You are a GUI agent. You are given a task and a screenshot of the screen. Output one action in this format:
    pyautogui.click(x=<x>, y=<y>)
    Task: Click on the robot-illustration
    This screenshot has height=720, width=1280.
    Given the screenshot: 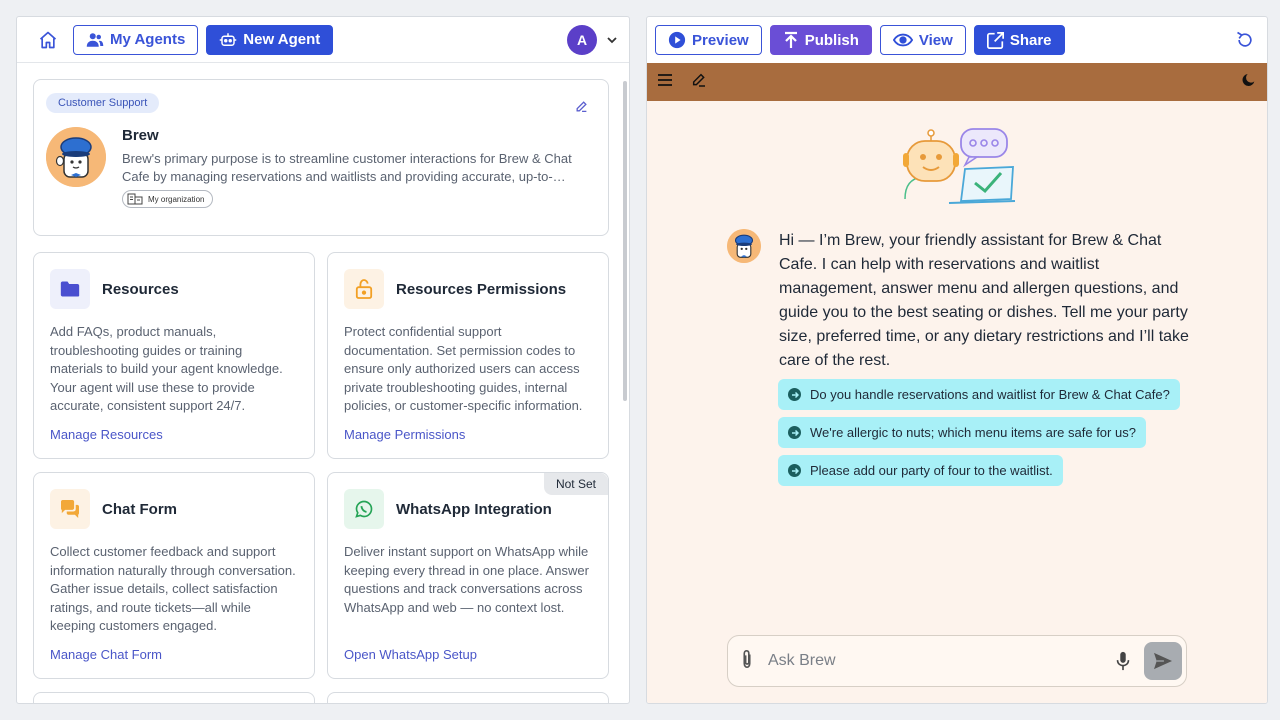 What is the action you would take?
    pyautogui.click(x=958, y=169)
    